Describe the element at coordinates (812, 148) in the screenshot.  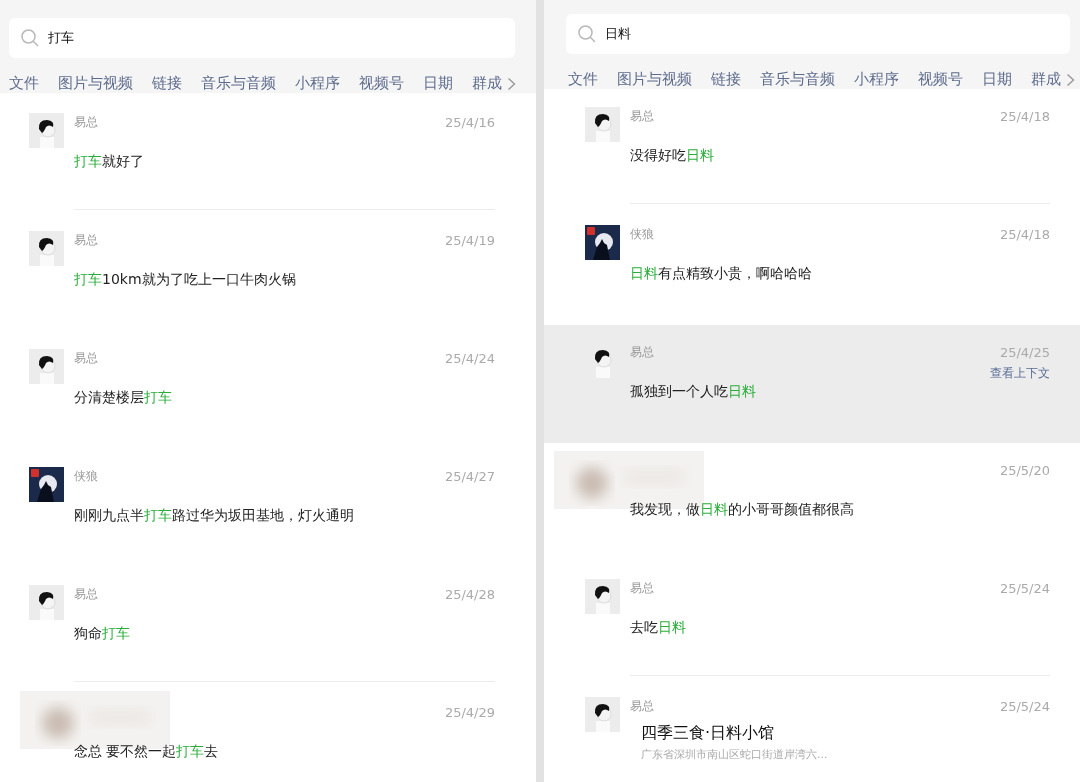
I see `result-row: 易总 25/4/18 没得好吃日料` at that location.